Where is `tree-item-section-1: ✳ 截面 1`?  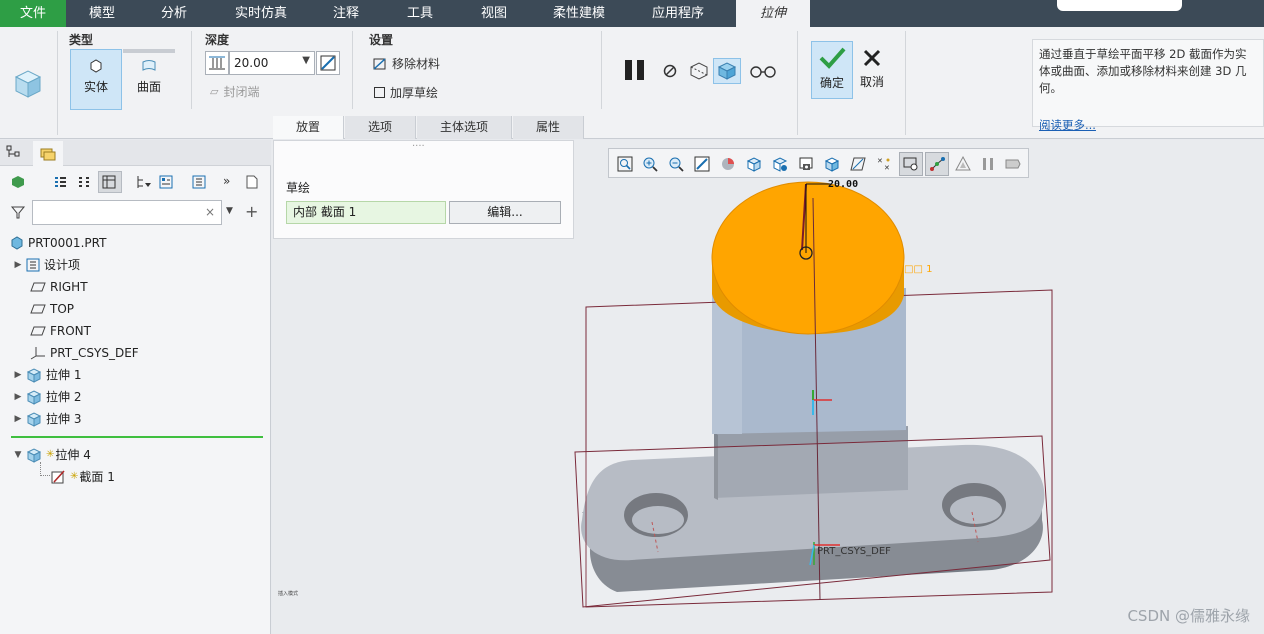
tree-item-section-1: ✳ 截面 1 is located at coordinates (82, 477).